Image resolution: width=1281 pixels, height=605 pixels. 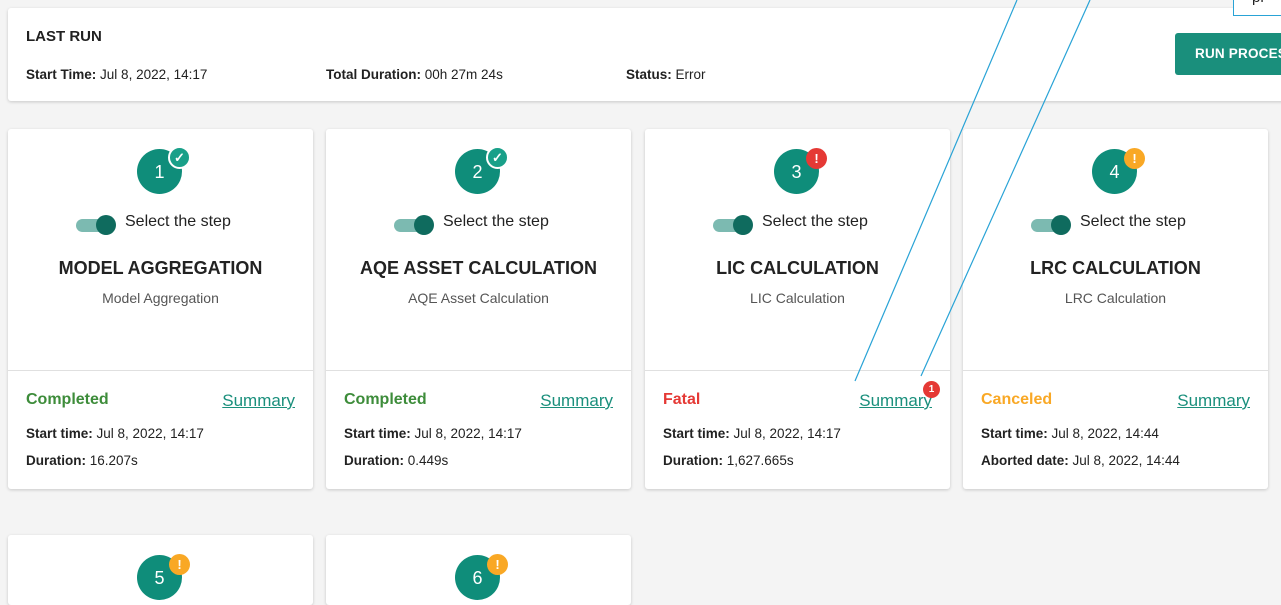 I want to click on summary-count-badge: 1, so click(x=931, y=389).